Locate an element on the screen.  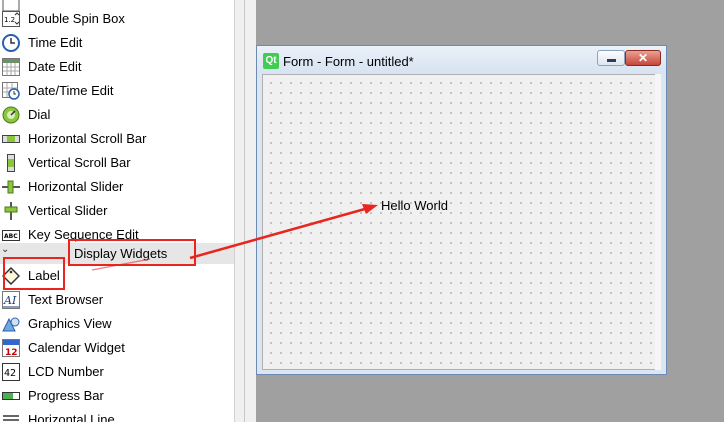
dial-icon is located at coordinates (11, 115).